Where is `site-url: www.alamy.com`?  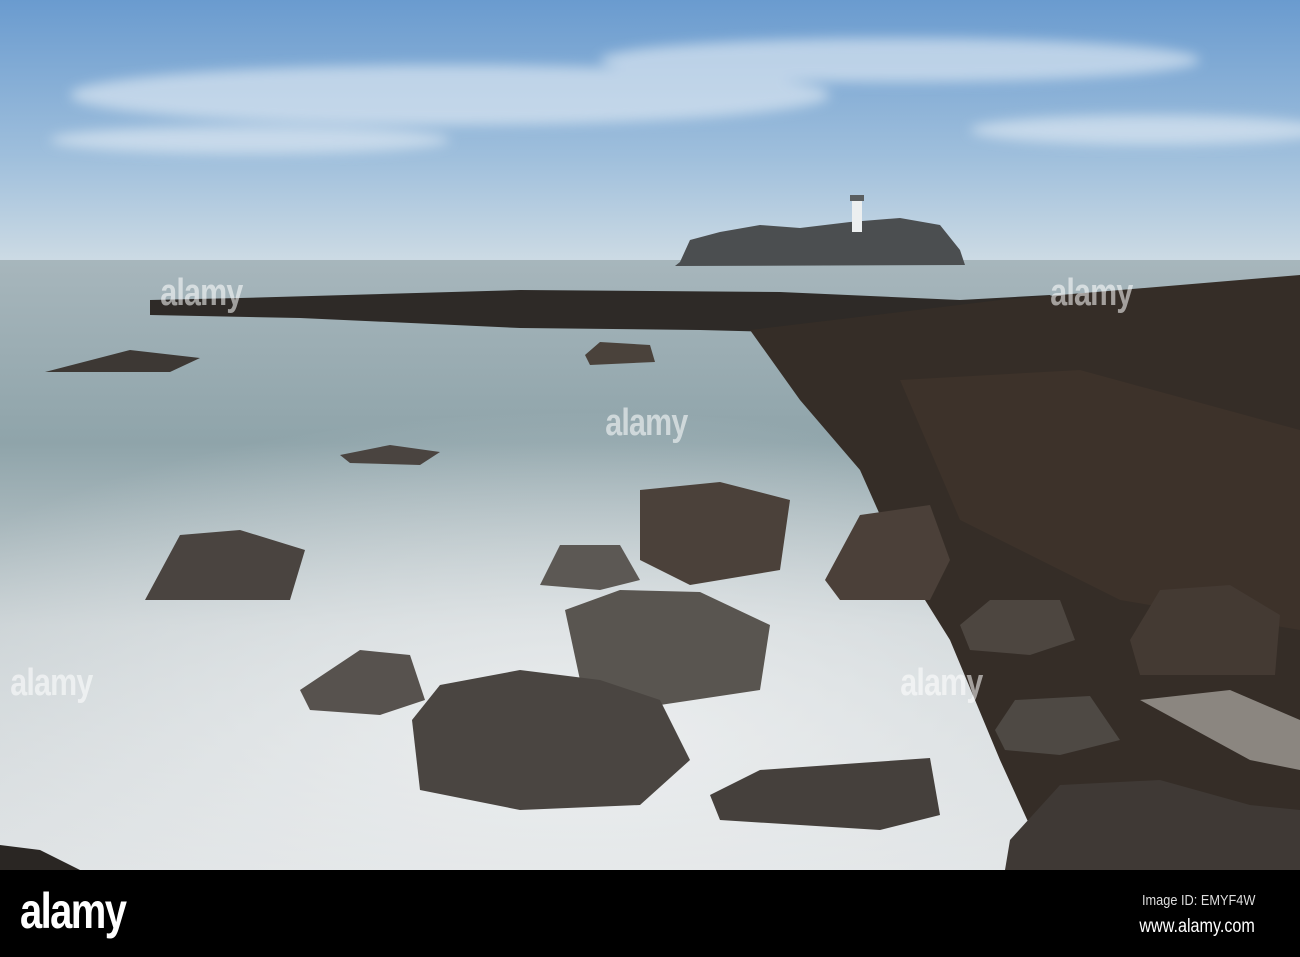 site-url: www.alamy.com is located at coordinates (1197, 926).